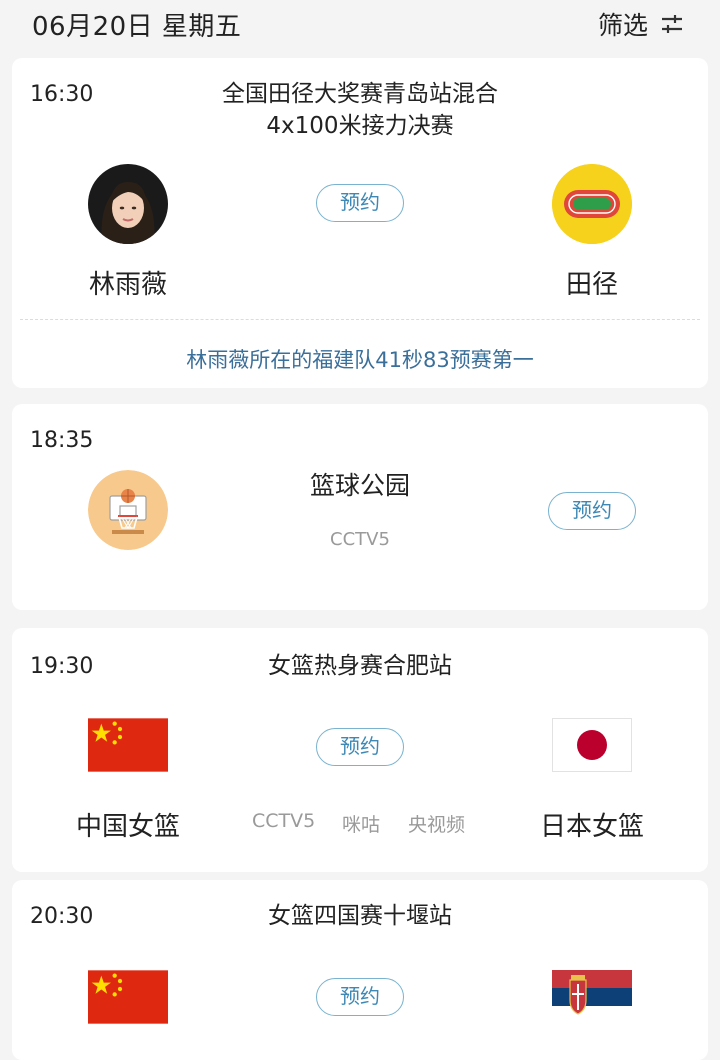 The image size is (720, 1060). What do you see at coordinates (283, 821) in the screenshot?
I see `channel-cctv5: CCTV5` at bounding box center [283, 821].